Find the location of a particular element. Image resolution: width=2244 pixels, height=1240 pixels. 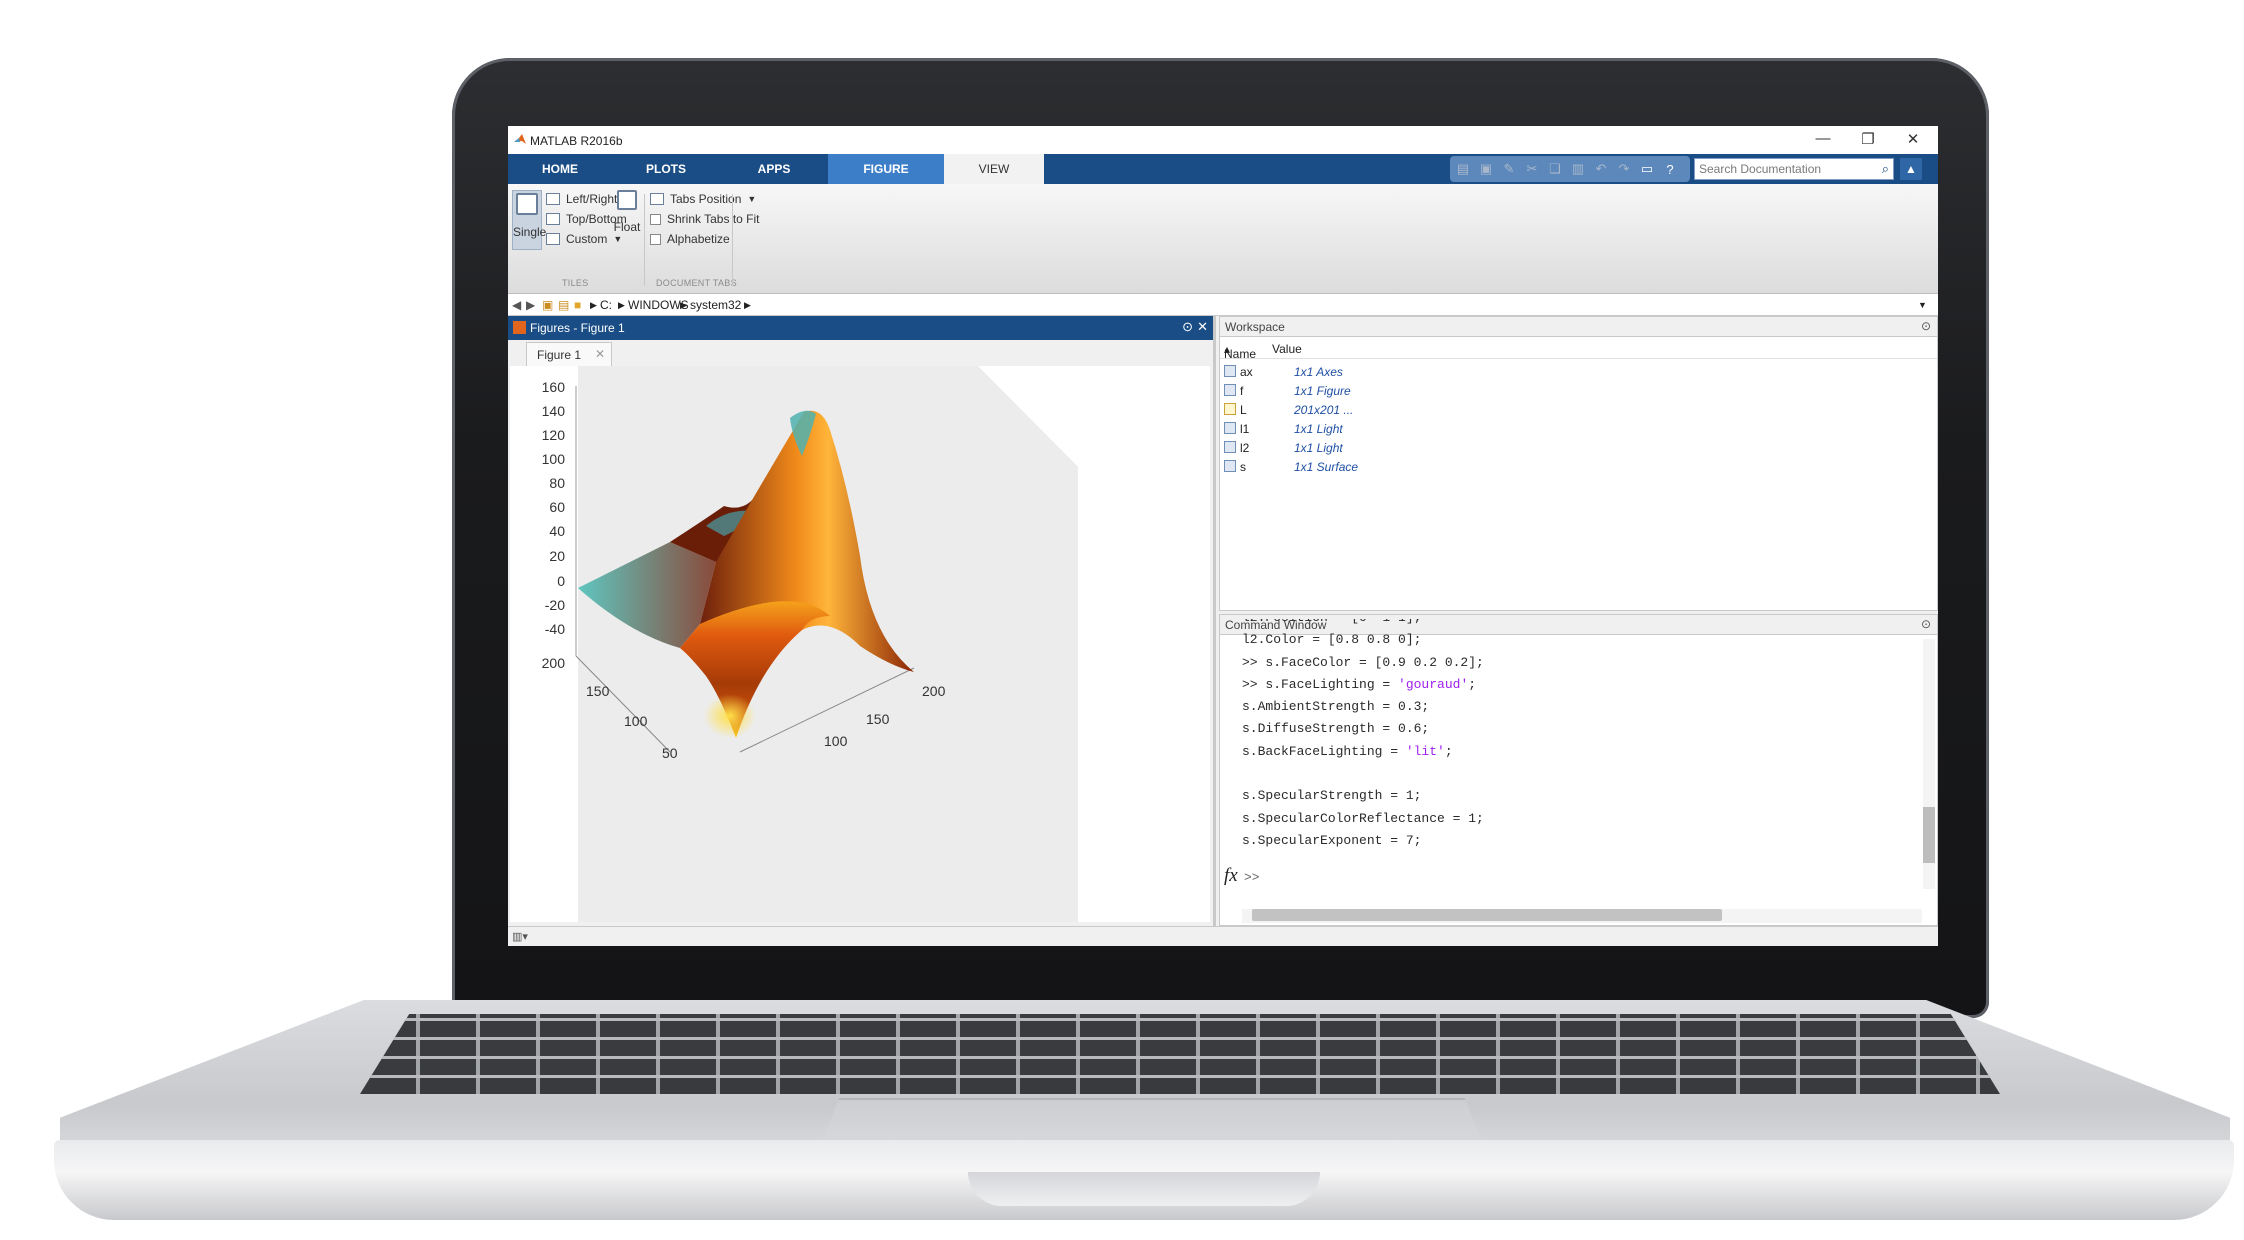

layout-icon: ▭ is located at coordinates (1647, 169).